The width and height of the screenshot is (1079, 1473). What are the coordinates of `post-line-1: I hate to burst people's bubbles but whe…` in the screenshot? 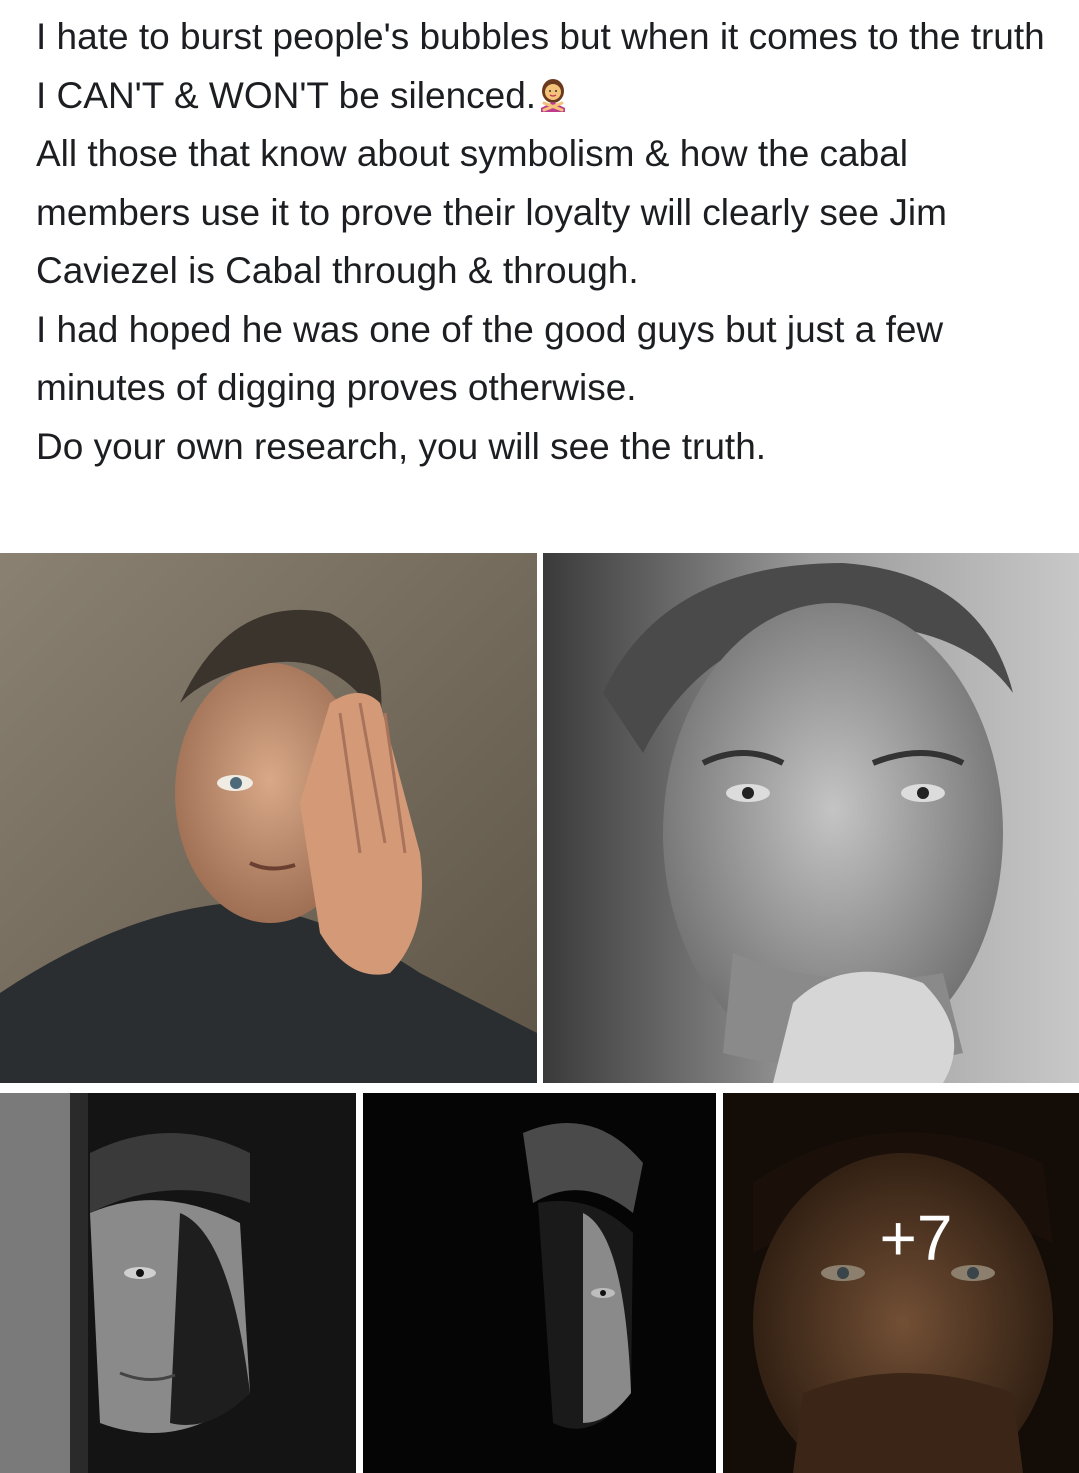 It's located at (540, 66).